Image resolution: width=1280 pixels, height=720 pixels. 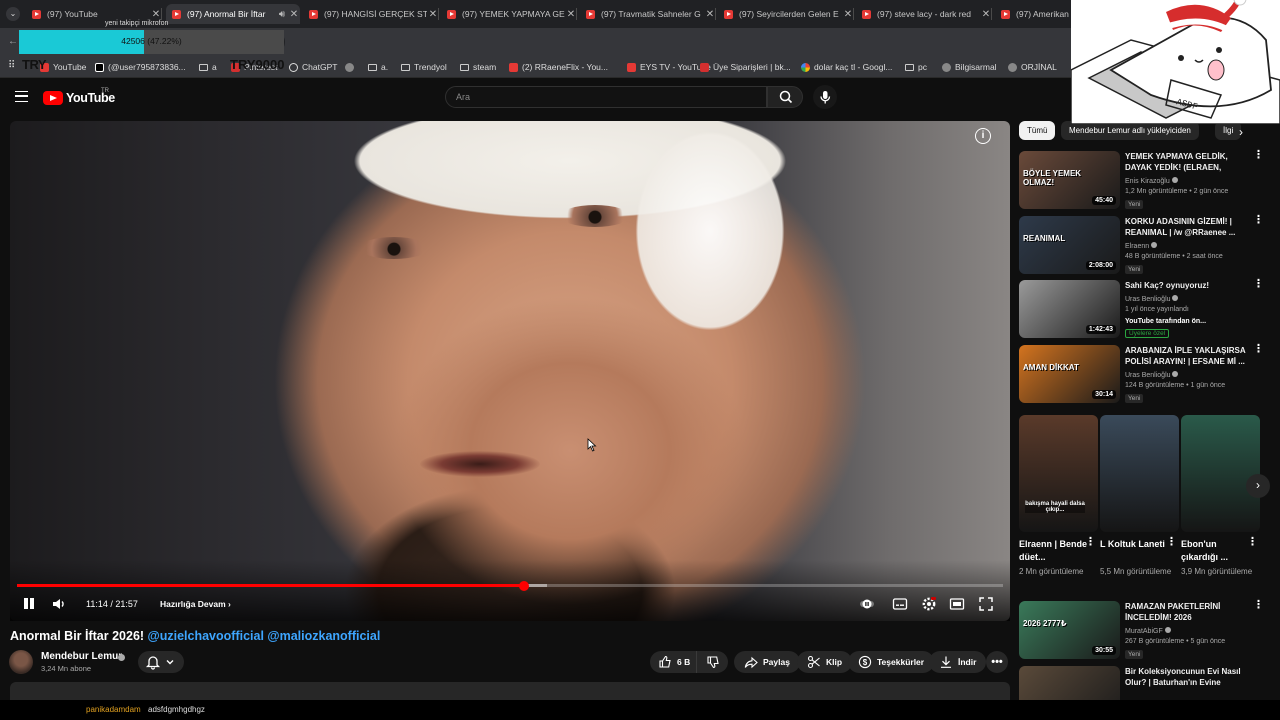 What do you see at coordinates (825, 662) in the screenshot?
I see `clip-button: Klip` at bounding box center [825, 662].